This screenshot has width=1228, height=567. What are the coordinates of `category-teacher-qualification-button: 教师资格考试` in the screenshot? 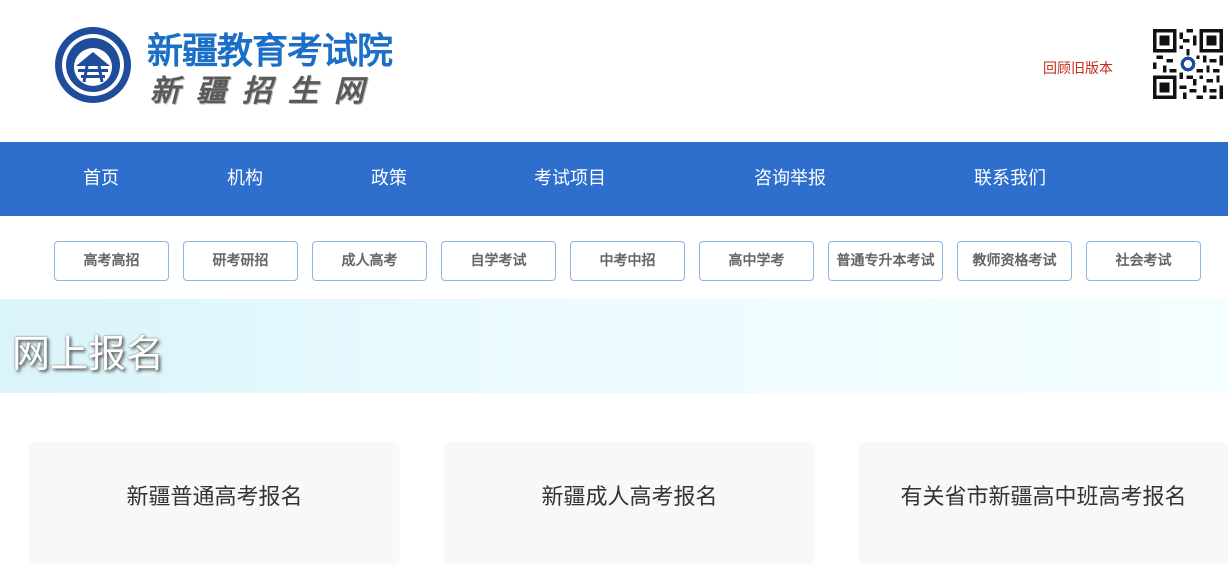 It's located at (1014, 261).